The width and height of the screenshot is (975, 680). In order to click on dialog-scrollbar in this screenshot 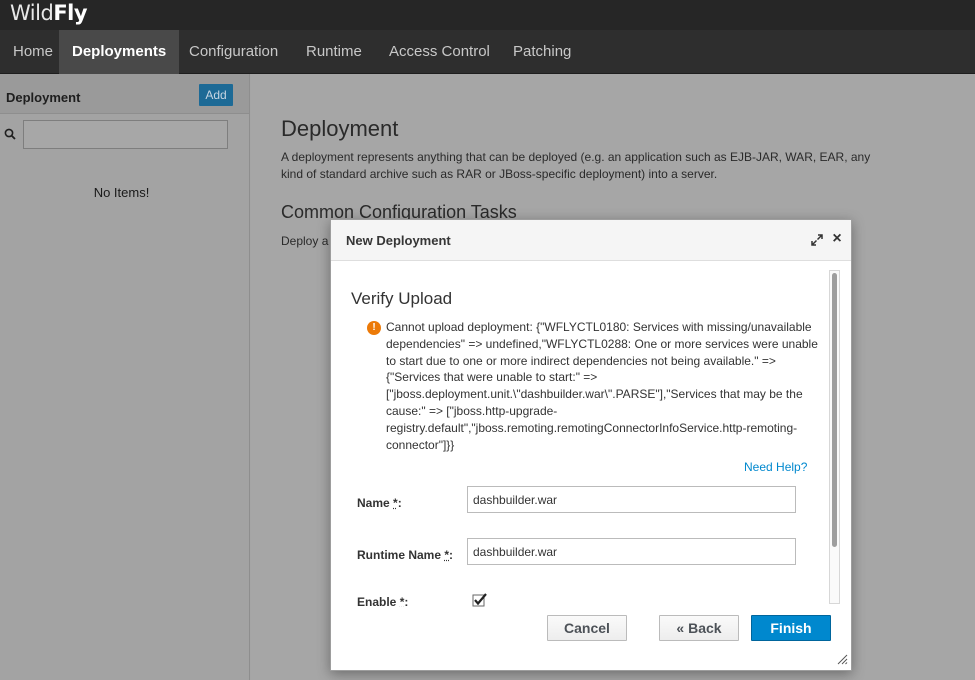, I will do `click(834, 437)`.